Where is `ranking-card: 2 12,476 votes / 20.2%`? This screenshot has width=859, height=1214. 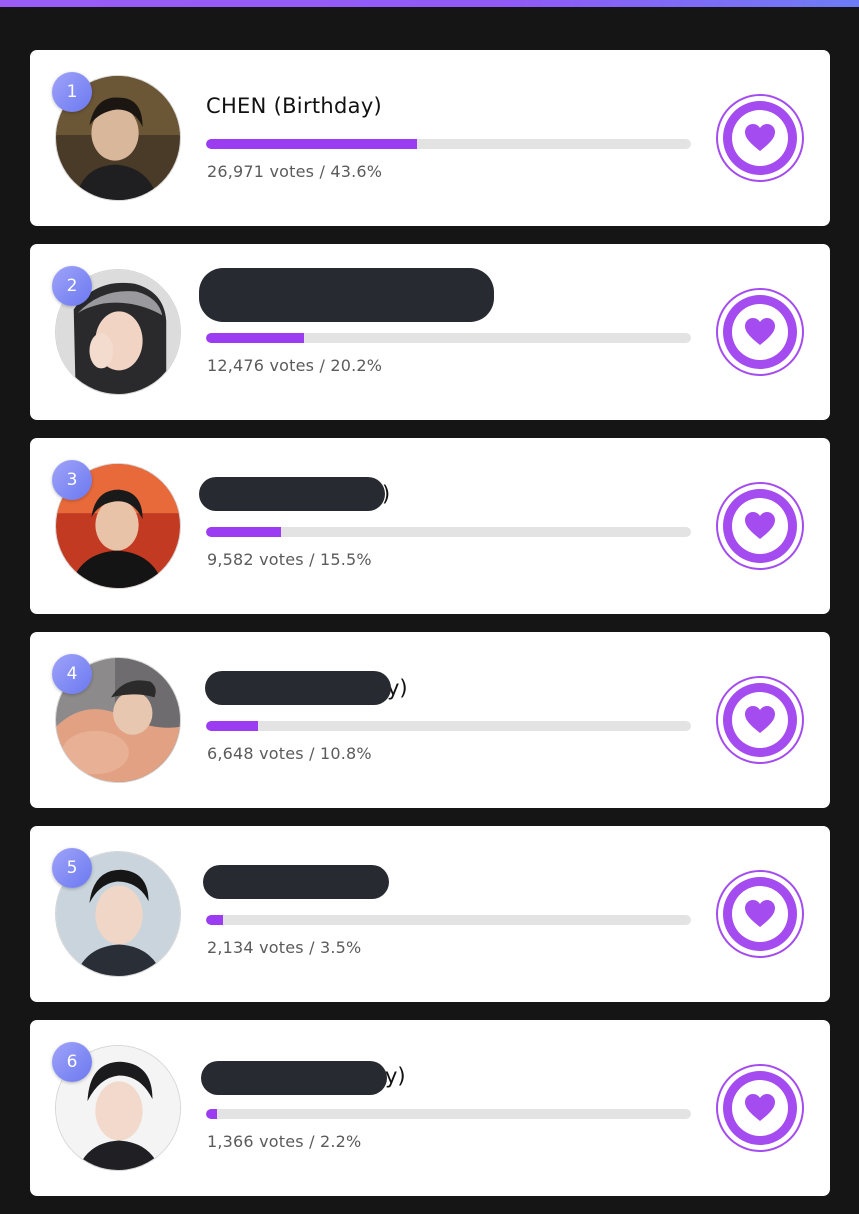 ranking-card: 2 12,476 votes / 20.2% is located at coordinates (430, 332).